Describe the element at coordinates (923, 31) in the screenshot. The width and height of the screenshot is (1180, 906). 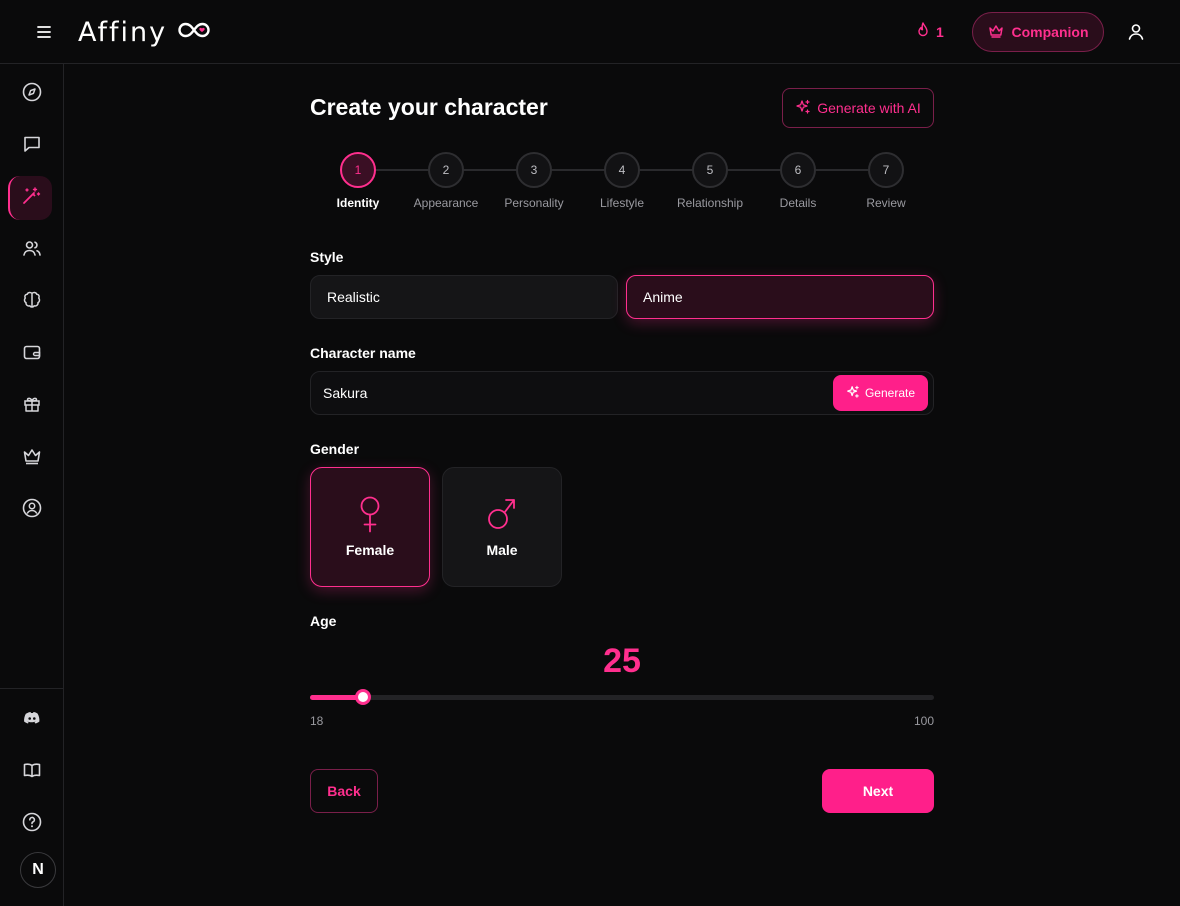
I see `flame-icon` at that location.